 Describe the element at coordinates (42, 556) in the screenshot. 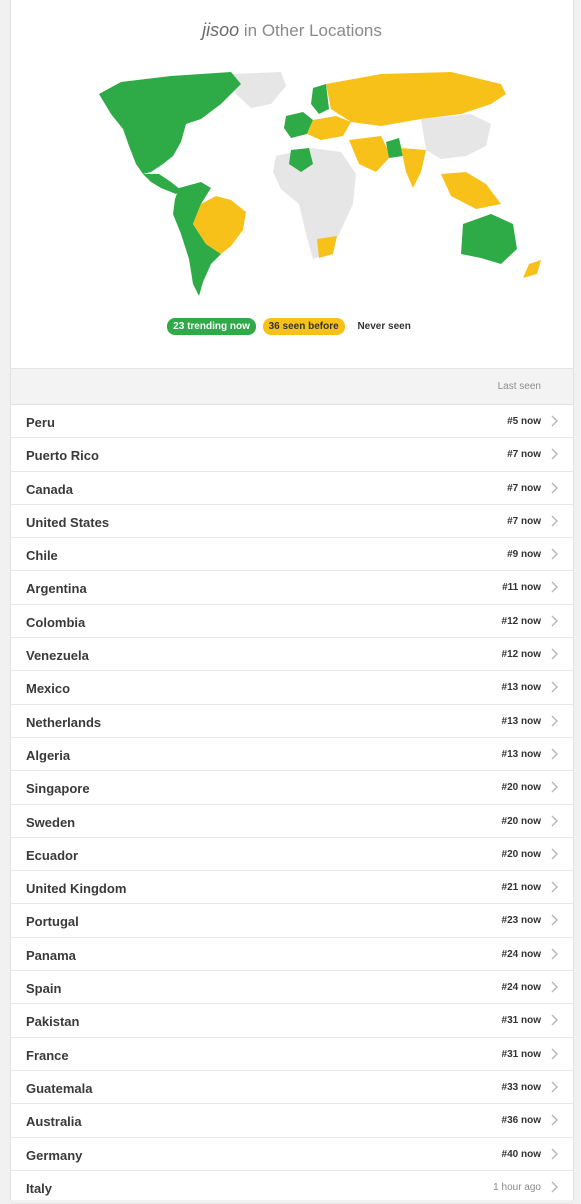

I see `country-name: Chile` at that location.